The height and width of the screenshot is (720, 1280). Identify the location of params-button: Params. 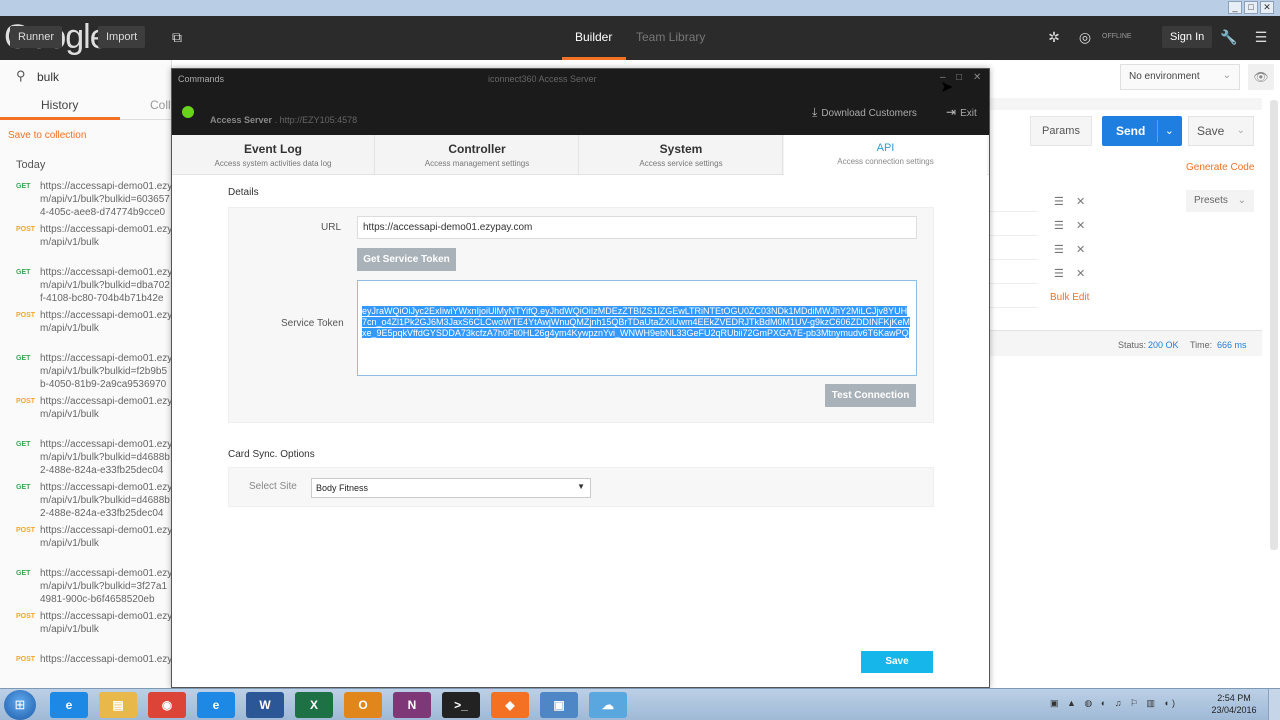
(1061, 131).